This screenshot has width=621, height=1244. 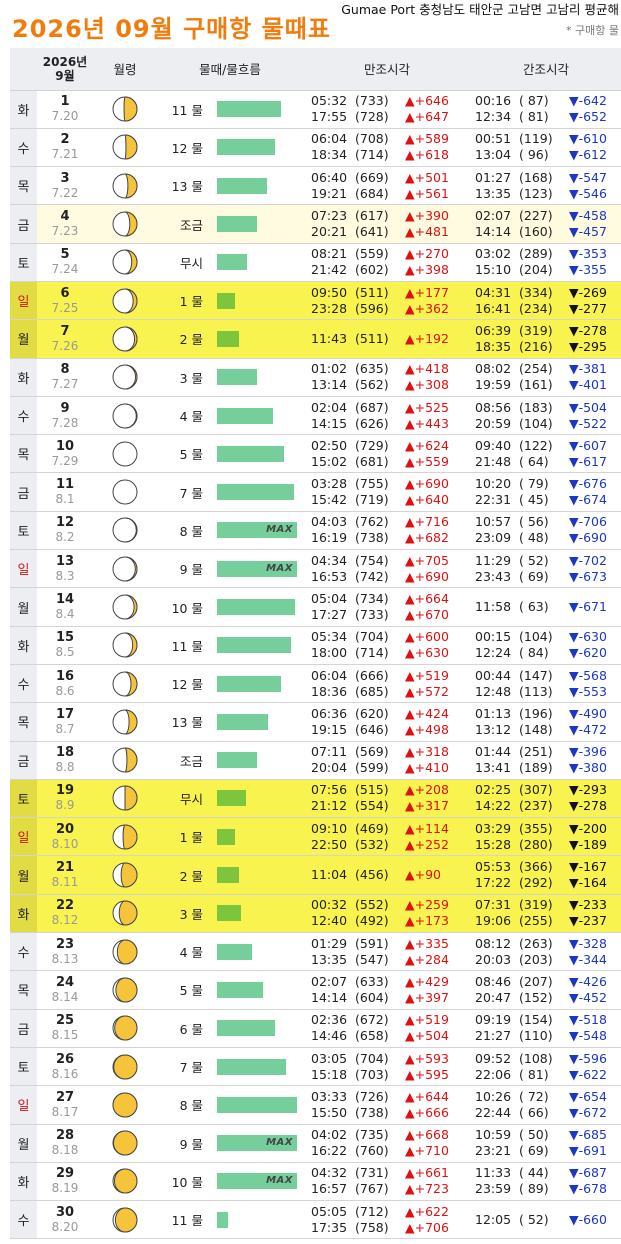 What do you see at coordinates (371, 155) in the screenshot?
I see `high-tide-height: (714)` at bounding box center [371, 155].